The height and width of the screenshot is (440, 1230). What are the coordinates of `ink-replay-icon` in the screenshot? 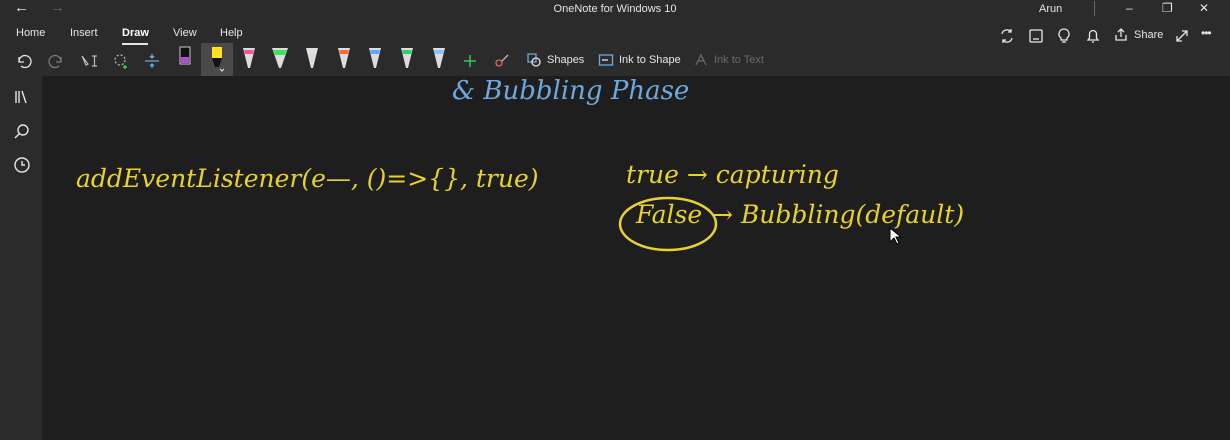 It's located at (502, 61).